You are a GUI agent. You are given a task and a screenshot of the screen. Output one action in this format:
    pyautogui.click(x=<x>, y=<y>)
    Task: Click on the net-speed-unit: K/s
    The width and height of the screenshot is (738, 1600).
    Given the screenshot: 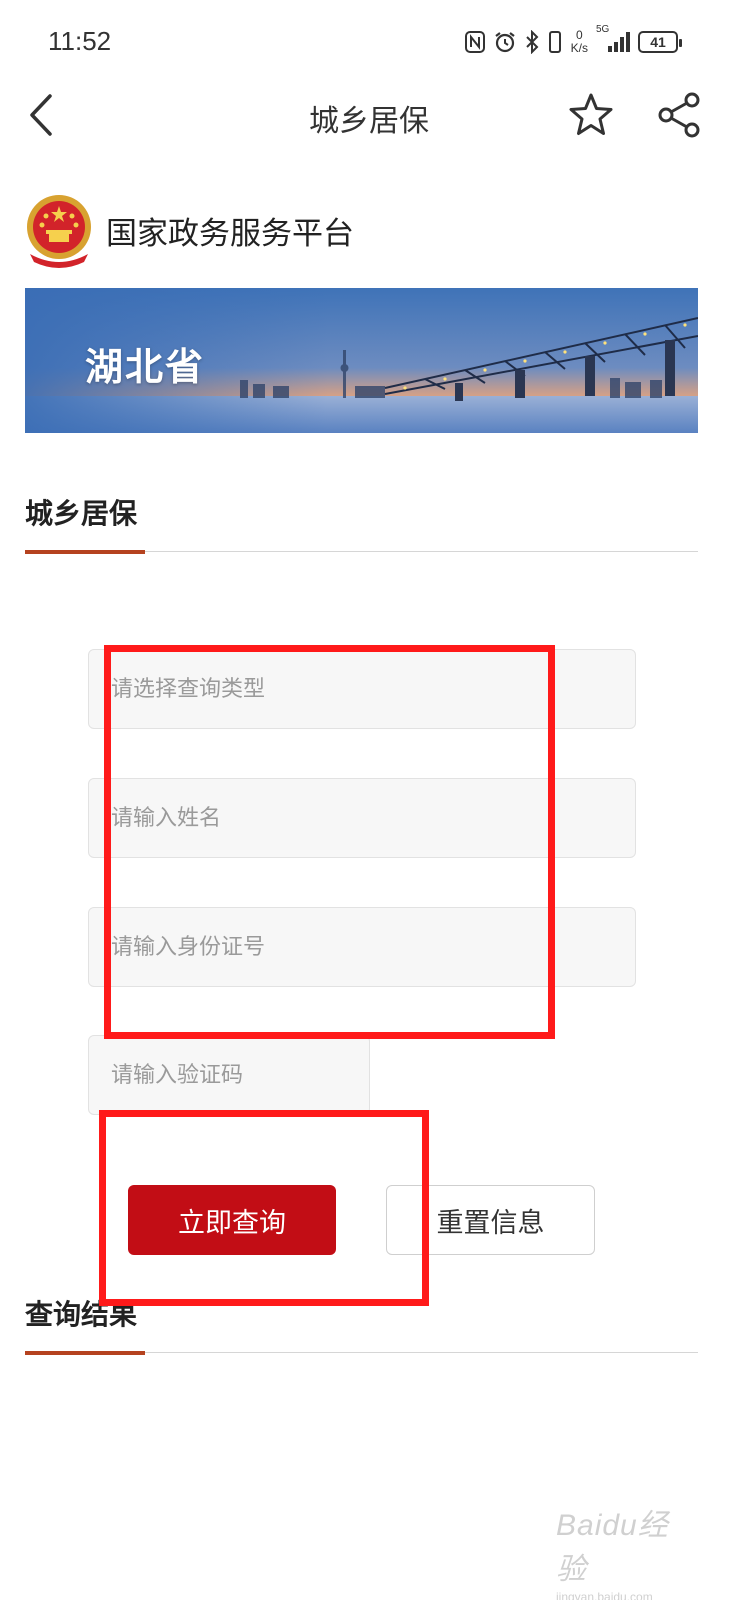 What is the action you would take?
    pyautogui.click(x=579, y=48)
    